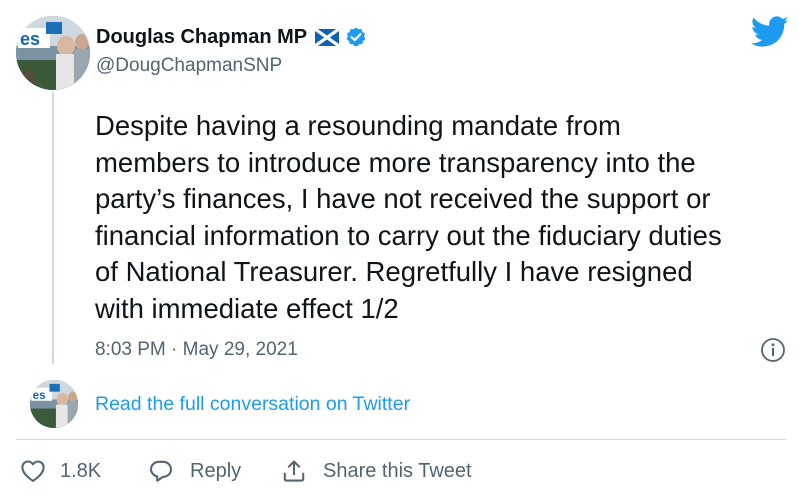 This screenshot has width=799, height=499. I want to click on info-icon, so click(773, 350).